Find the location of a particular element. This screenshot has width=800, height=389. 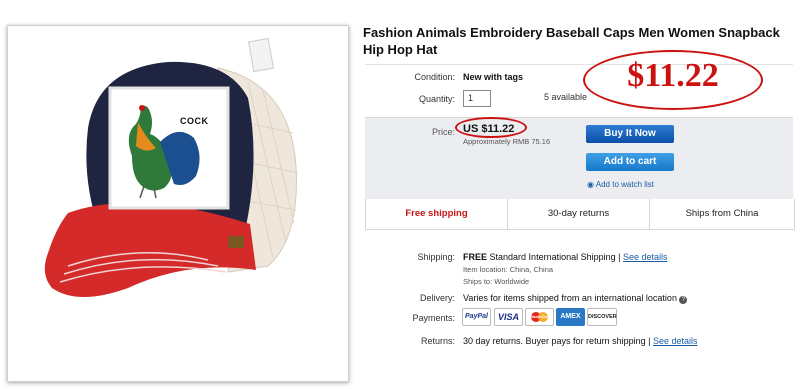

ships-to-label: Ships to: is located at coordinates (478, 281).